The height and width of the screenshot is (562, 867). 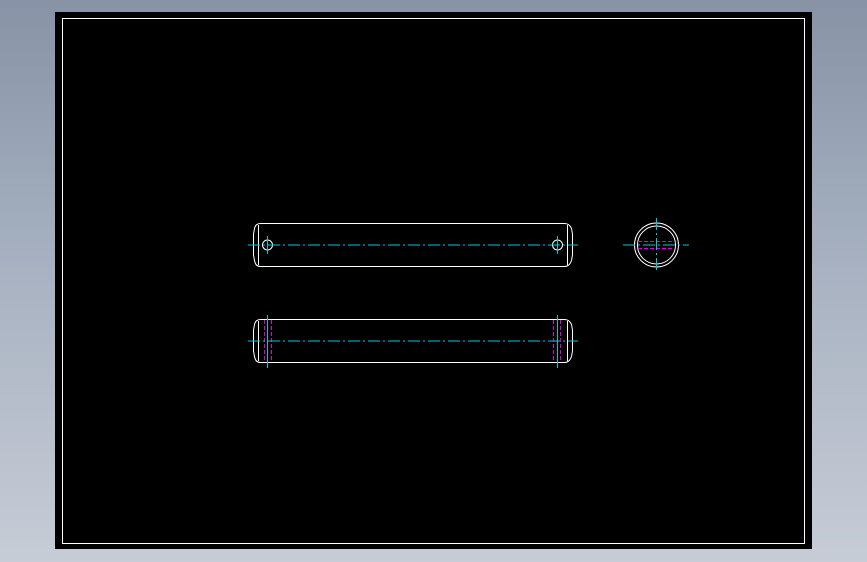 I want to click on front-view, so click(x=413, y=245).